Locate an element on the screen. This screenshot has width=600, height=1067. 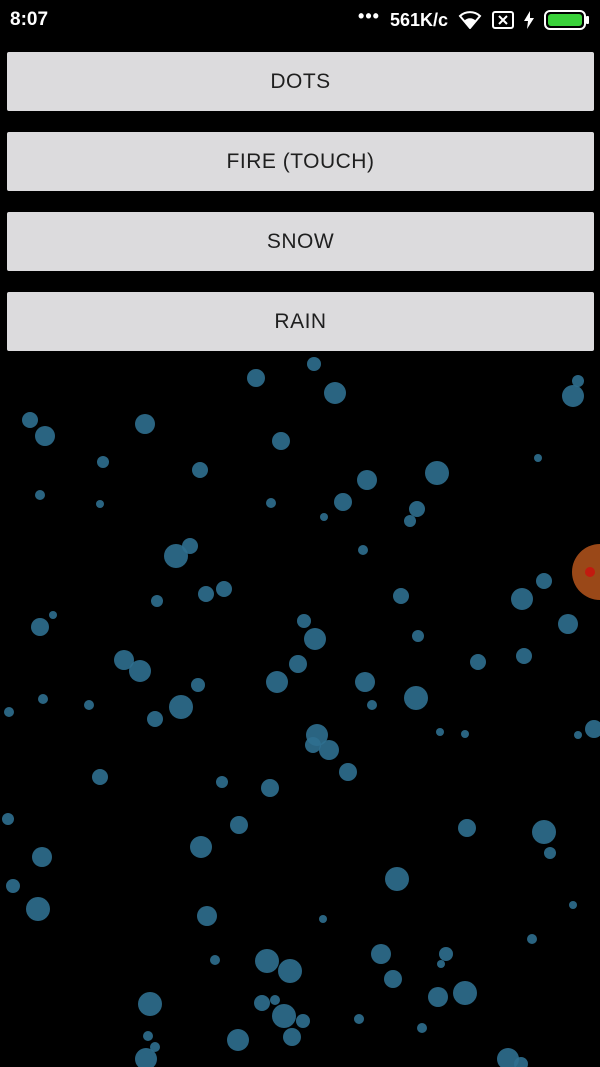
no-sim-icon is located at coordinates (503, 20).